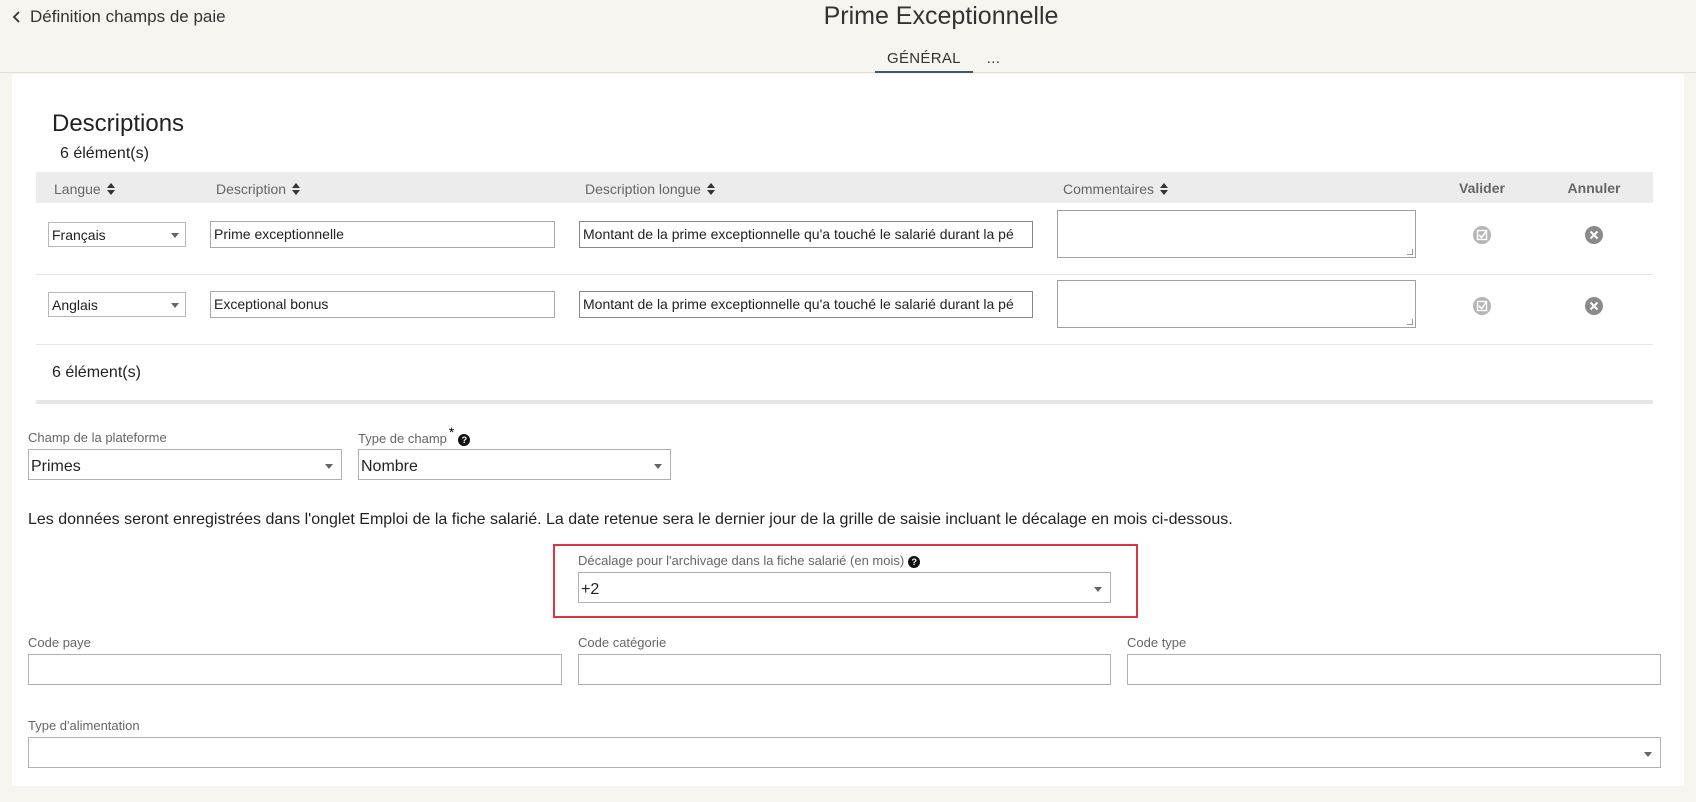 This screenshot has height=802, width=1696. I want to click on column-header-description: Description, so click(258, 189).